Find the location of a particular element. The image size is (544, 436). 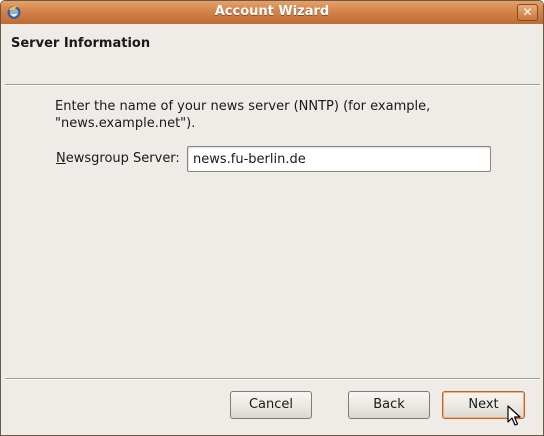

page-title: Server Information is located at coordinates (81, 43).